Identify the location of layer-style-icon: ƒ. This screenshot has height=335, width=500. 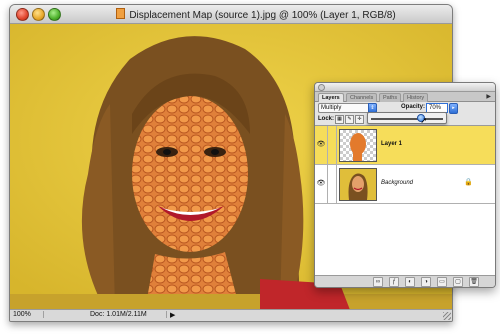
(394, 282).